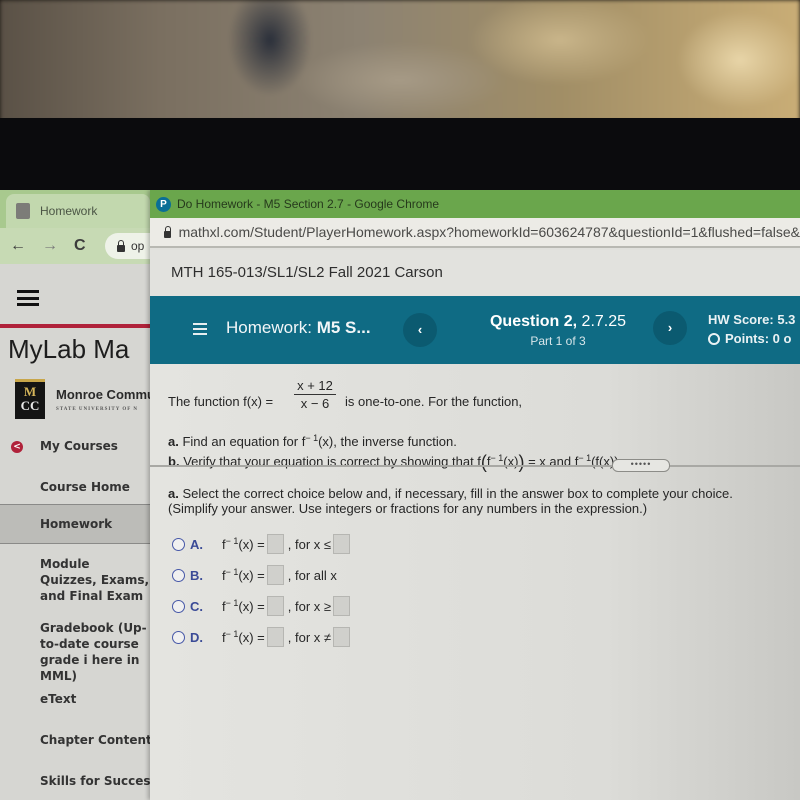 This screenshot has width=800, height=800. Describe the element at coordinates (315, 403) in the screenshot. I see `fraction-denominator: x − 6` at that location.